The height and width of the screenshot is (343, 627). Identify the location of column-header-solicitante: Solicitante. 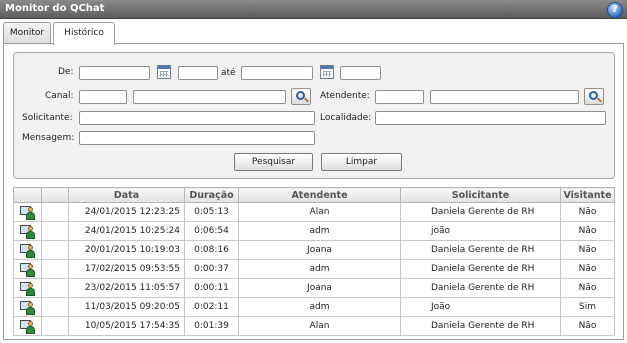
(480, 195).